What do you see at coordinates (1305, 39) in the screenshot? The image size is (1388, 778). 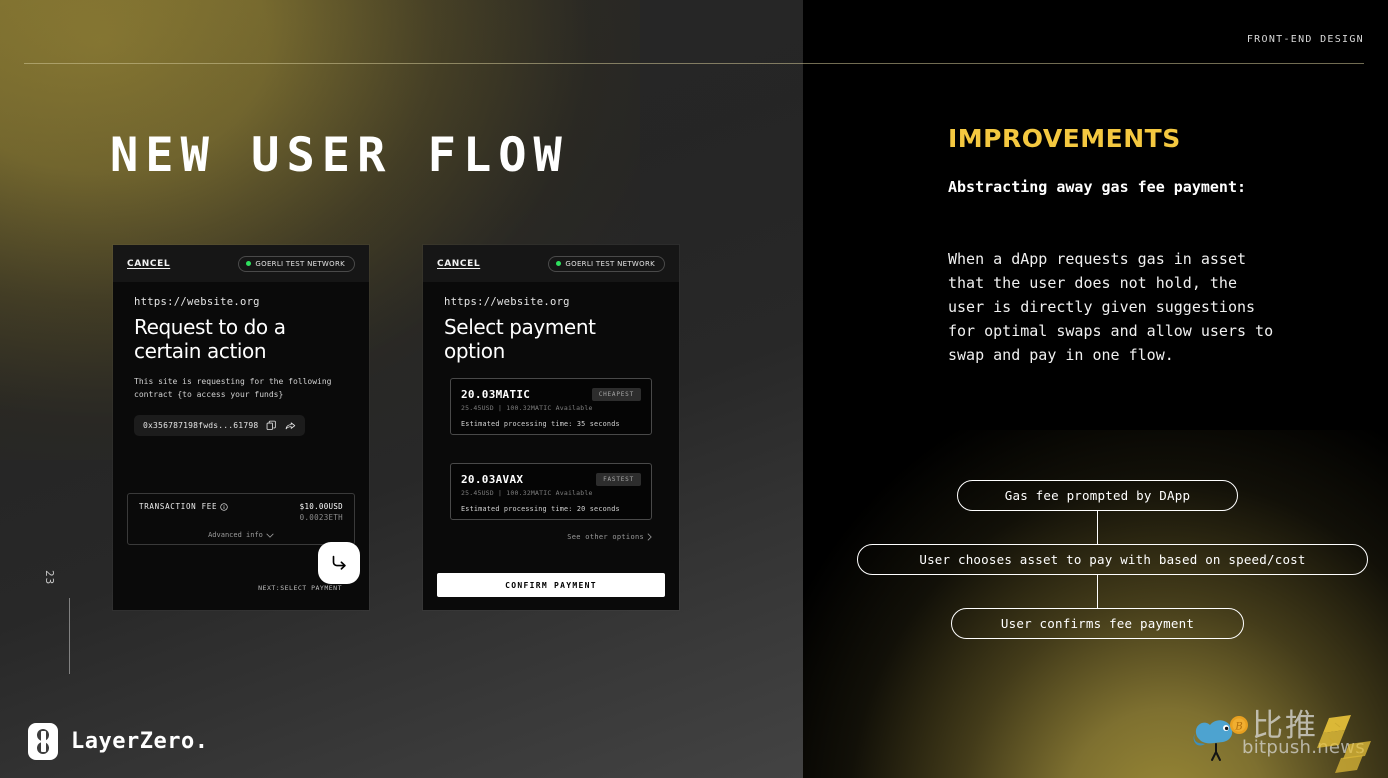 I see `header-label: FRONT-END DESIGN` at bounding box center [1305, 39].